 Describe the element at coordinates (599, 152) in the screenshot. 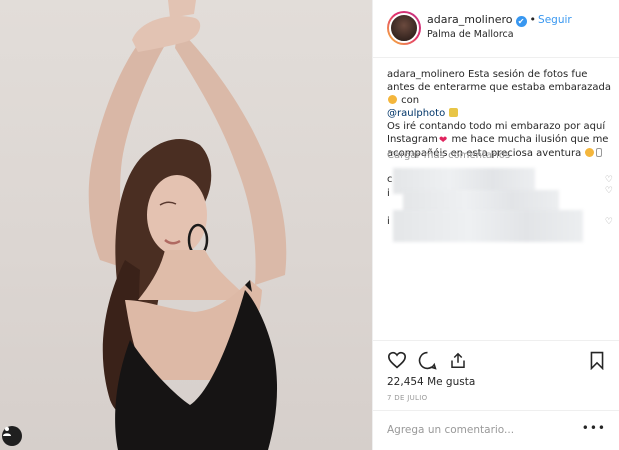

I see `bottle-emoji-icon` at that location.